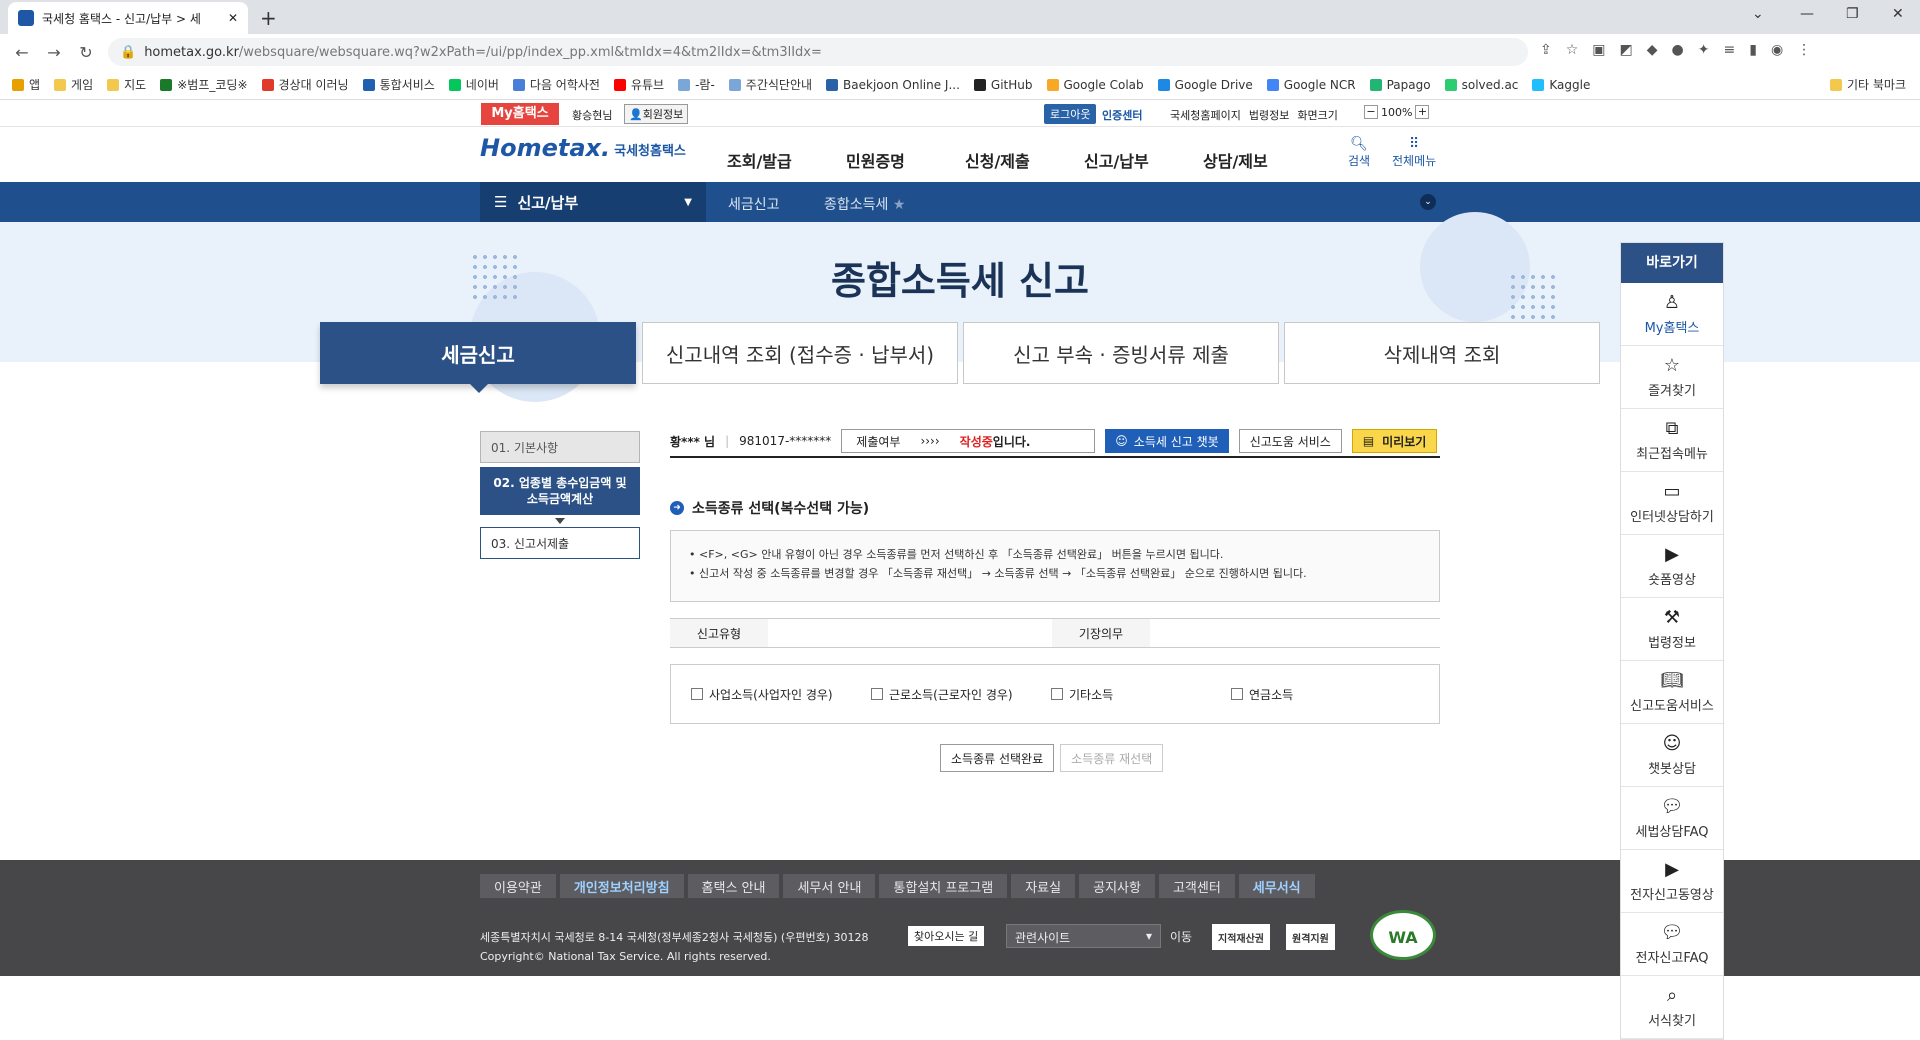 The image size is (1920, 1040). What do you see at coordinates (1196, 886) in the screenshot?
I see `footer-link: 고객센터` at bounding box center [1196, 886].